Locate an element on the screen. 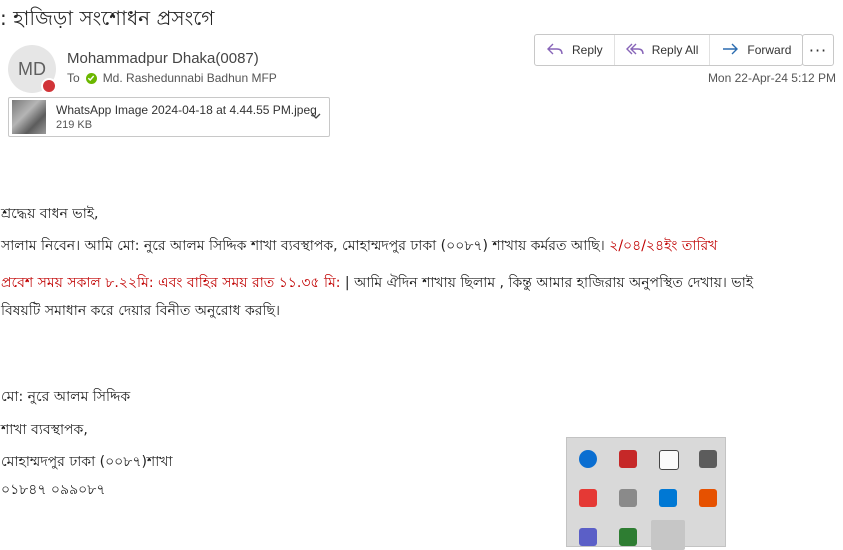 This screenshot has height=550, width=843. forward-button: Forward is located at coordinates (756, 50).